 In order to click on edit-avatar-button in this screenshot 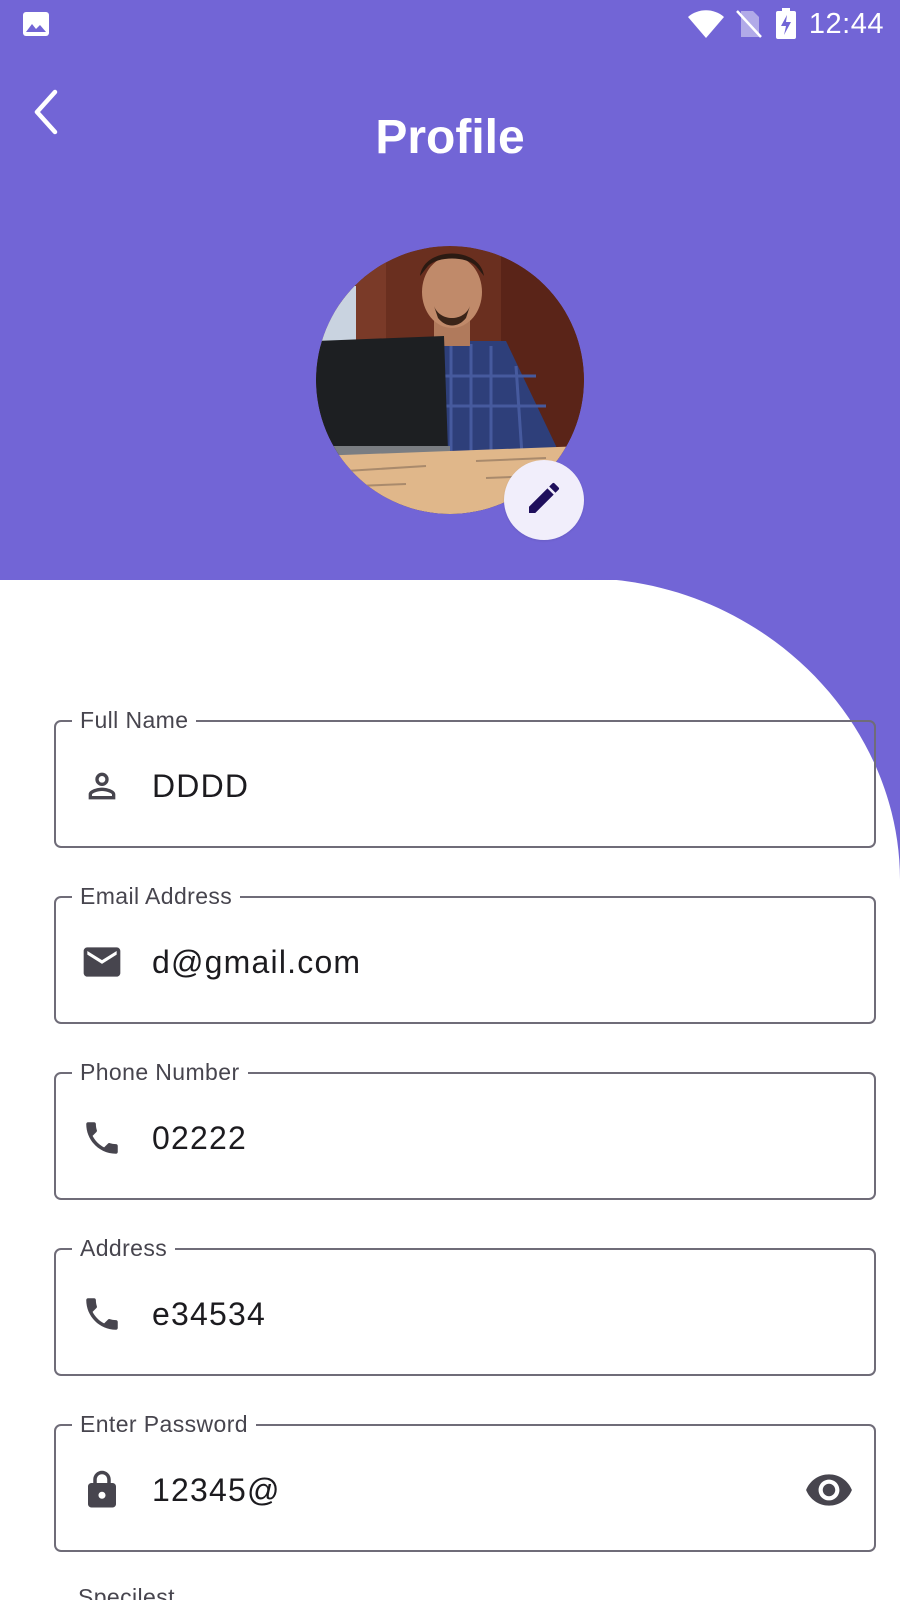, I will do `click(544, 500)`.